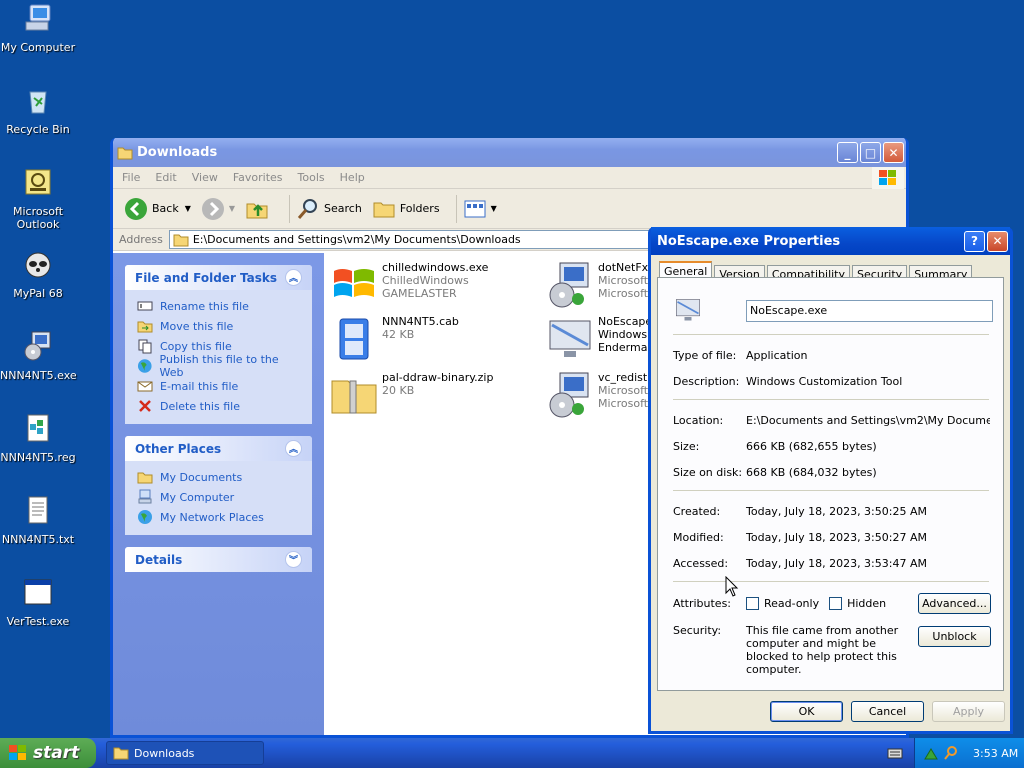 The height and width of the screenshot is (768, 1024). I want to click on task-email: E-mail this file, so click(219, 386).